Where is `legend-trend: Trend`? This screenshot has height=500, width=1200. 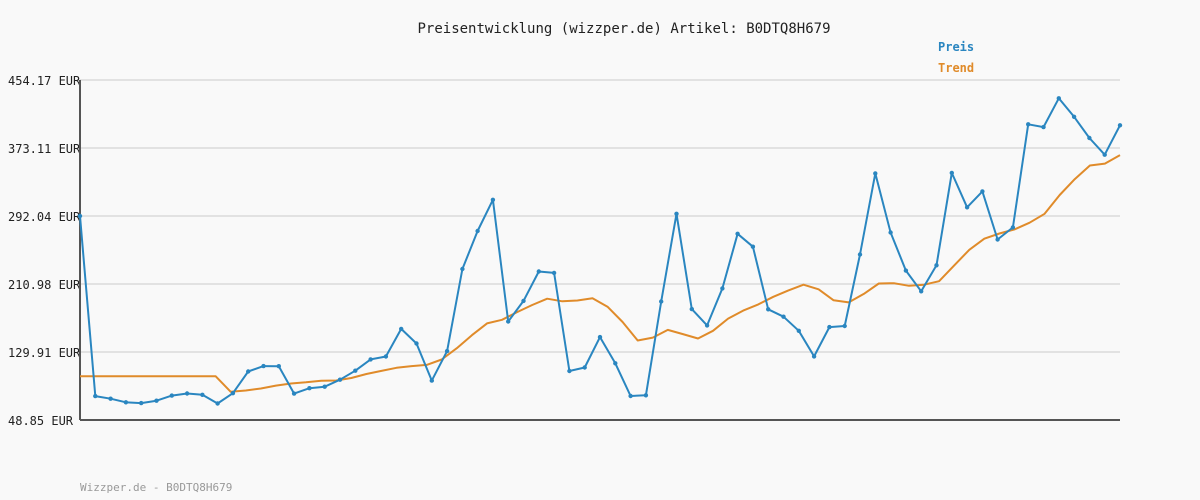 legend-trend: Trend is located at coordinates (956, 68).